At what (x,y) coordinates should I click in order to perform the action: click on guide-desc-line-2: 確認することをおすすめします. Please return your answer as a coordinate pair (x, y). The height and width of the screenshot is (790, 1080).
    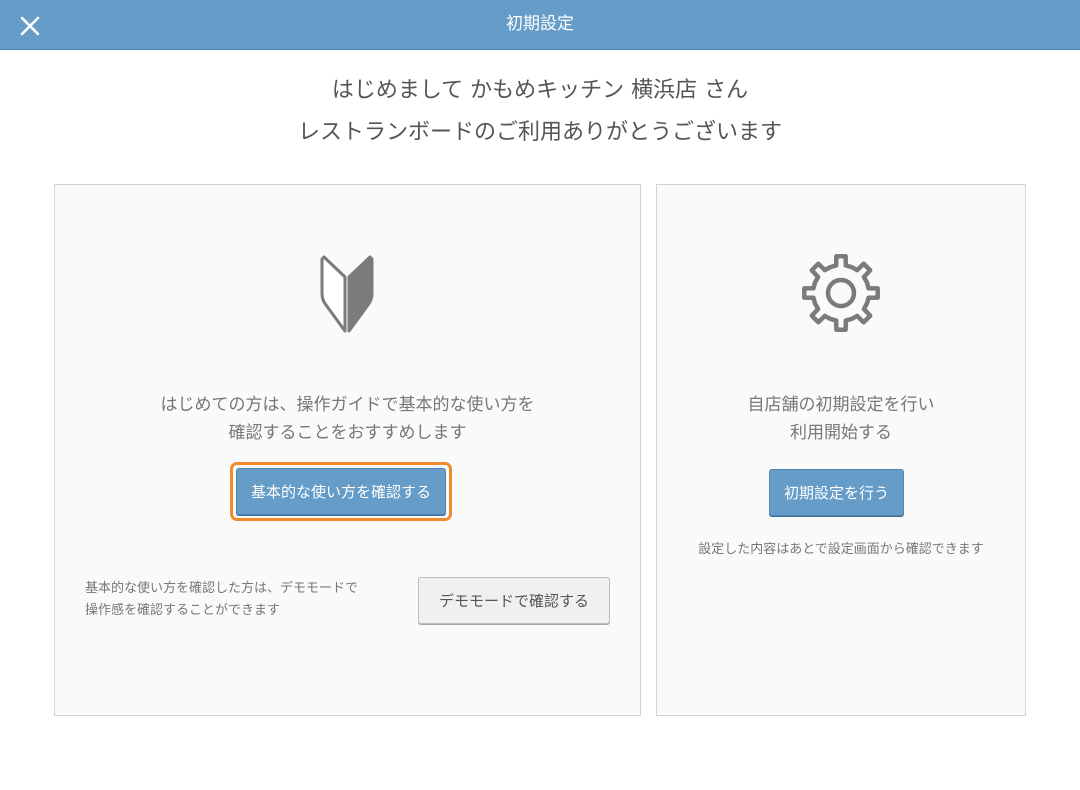
    Looking at the image, I should click on (347, 433).